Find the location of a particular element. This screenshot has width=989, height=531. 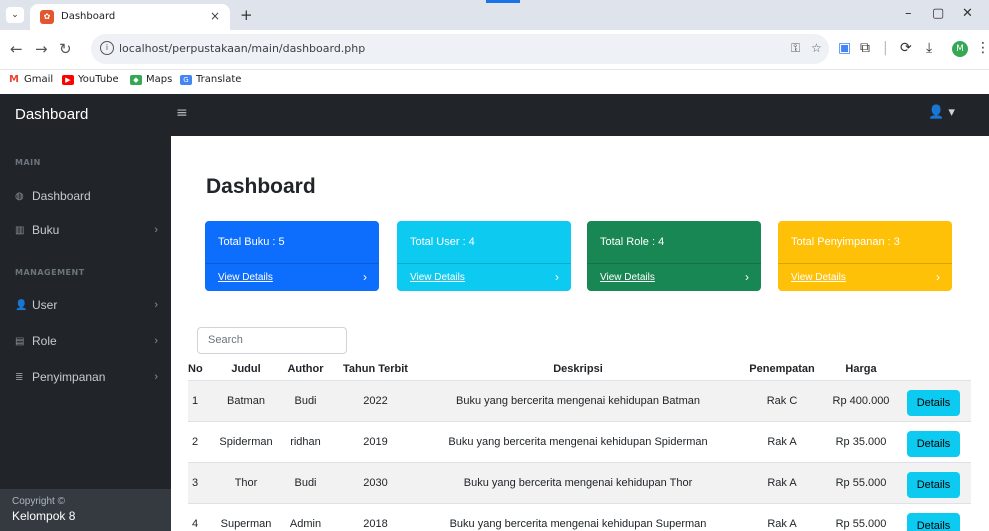

card-label: Total User : 4 is located at coordinates (442, 242).